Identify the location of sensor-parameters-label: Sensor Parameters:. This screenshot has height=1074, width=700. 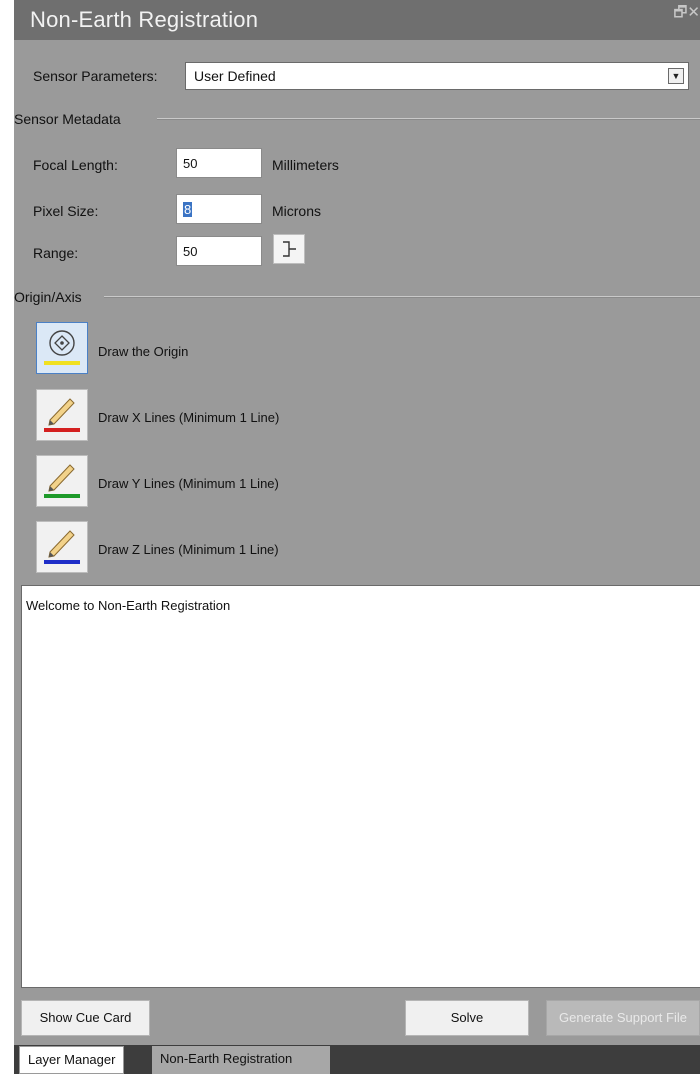
(95, 76).